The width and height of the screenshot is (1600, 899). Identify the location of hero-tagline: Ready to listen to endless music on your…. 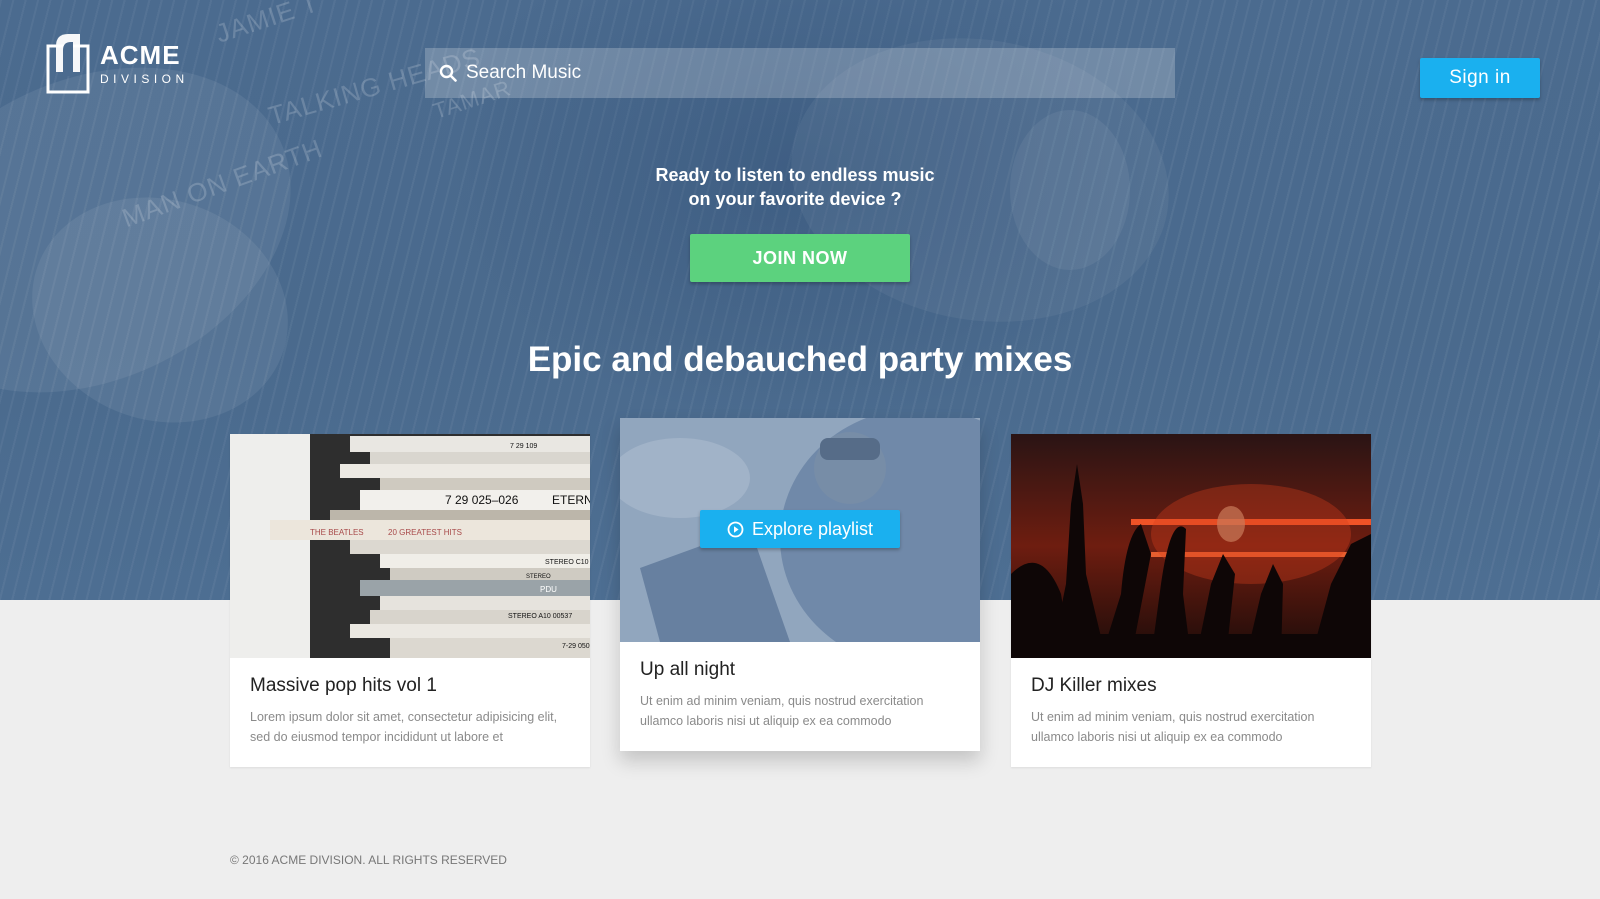
(795, 187).